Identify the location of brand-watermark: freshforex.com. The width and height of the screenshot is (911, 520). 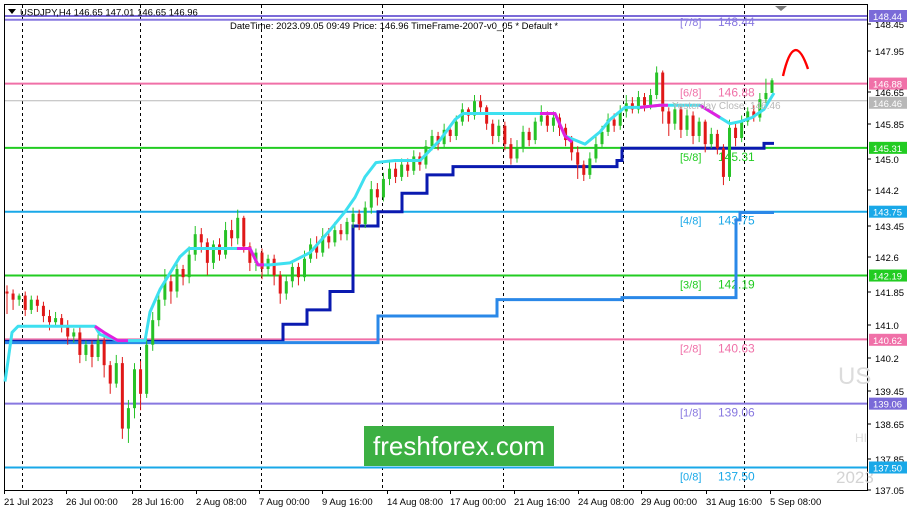
(459, 446).